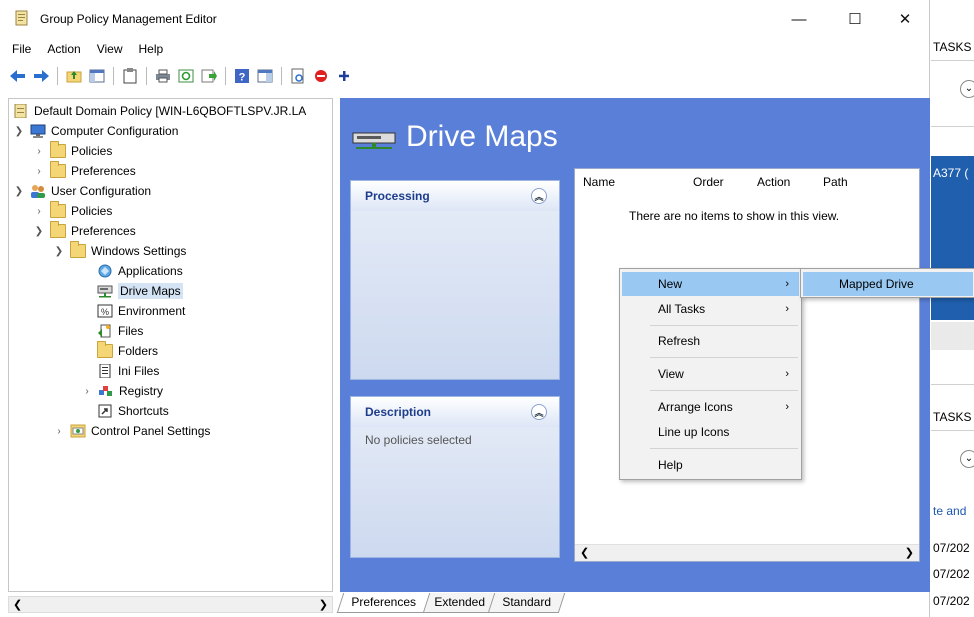  Describe the element at coordinates (710, 309) in the screenshot. I see `menu-item-all-tasks: All Tasks ›` at that location.